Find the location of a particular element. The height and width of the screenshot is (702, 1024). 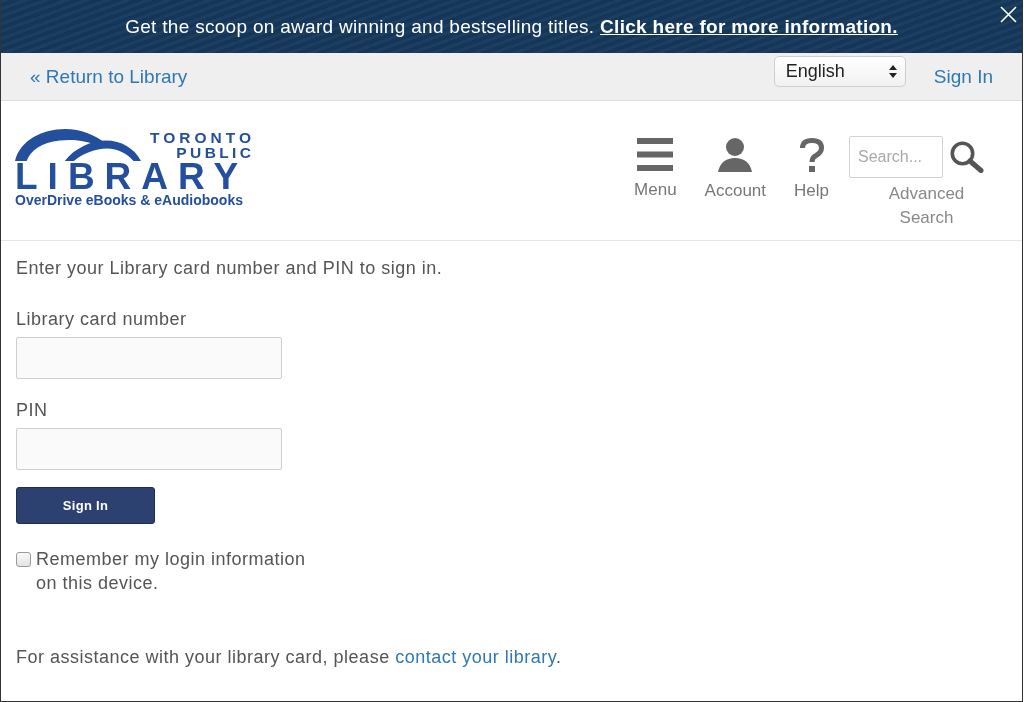

caret-icon is located at coordinates (892, 71).